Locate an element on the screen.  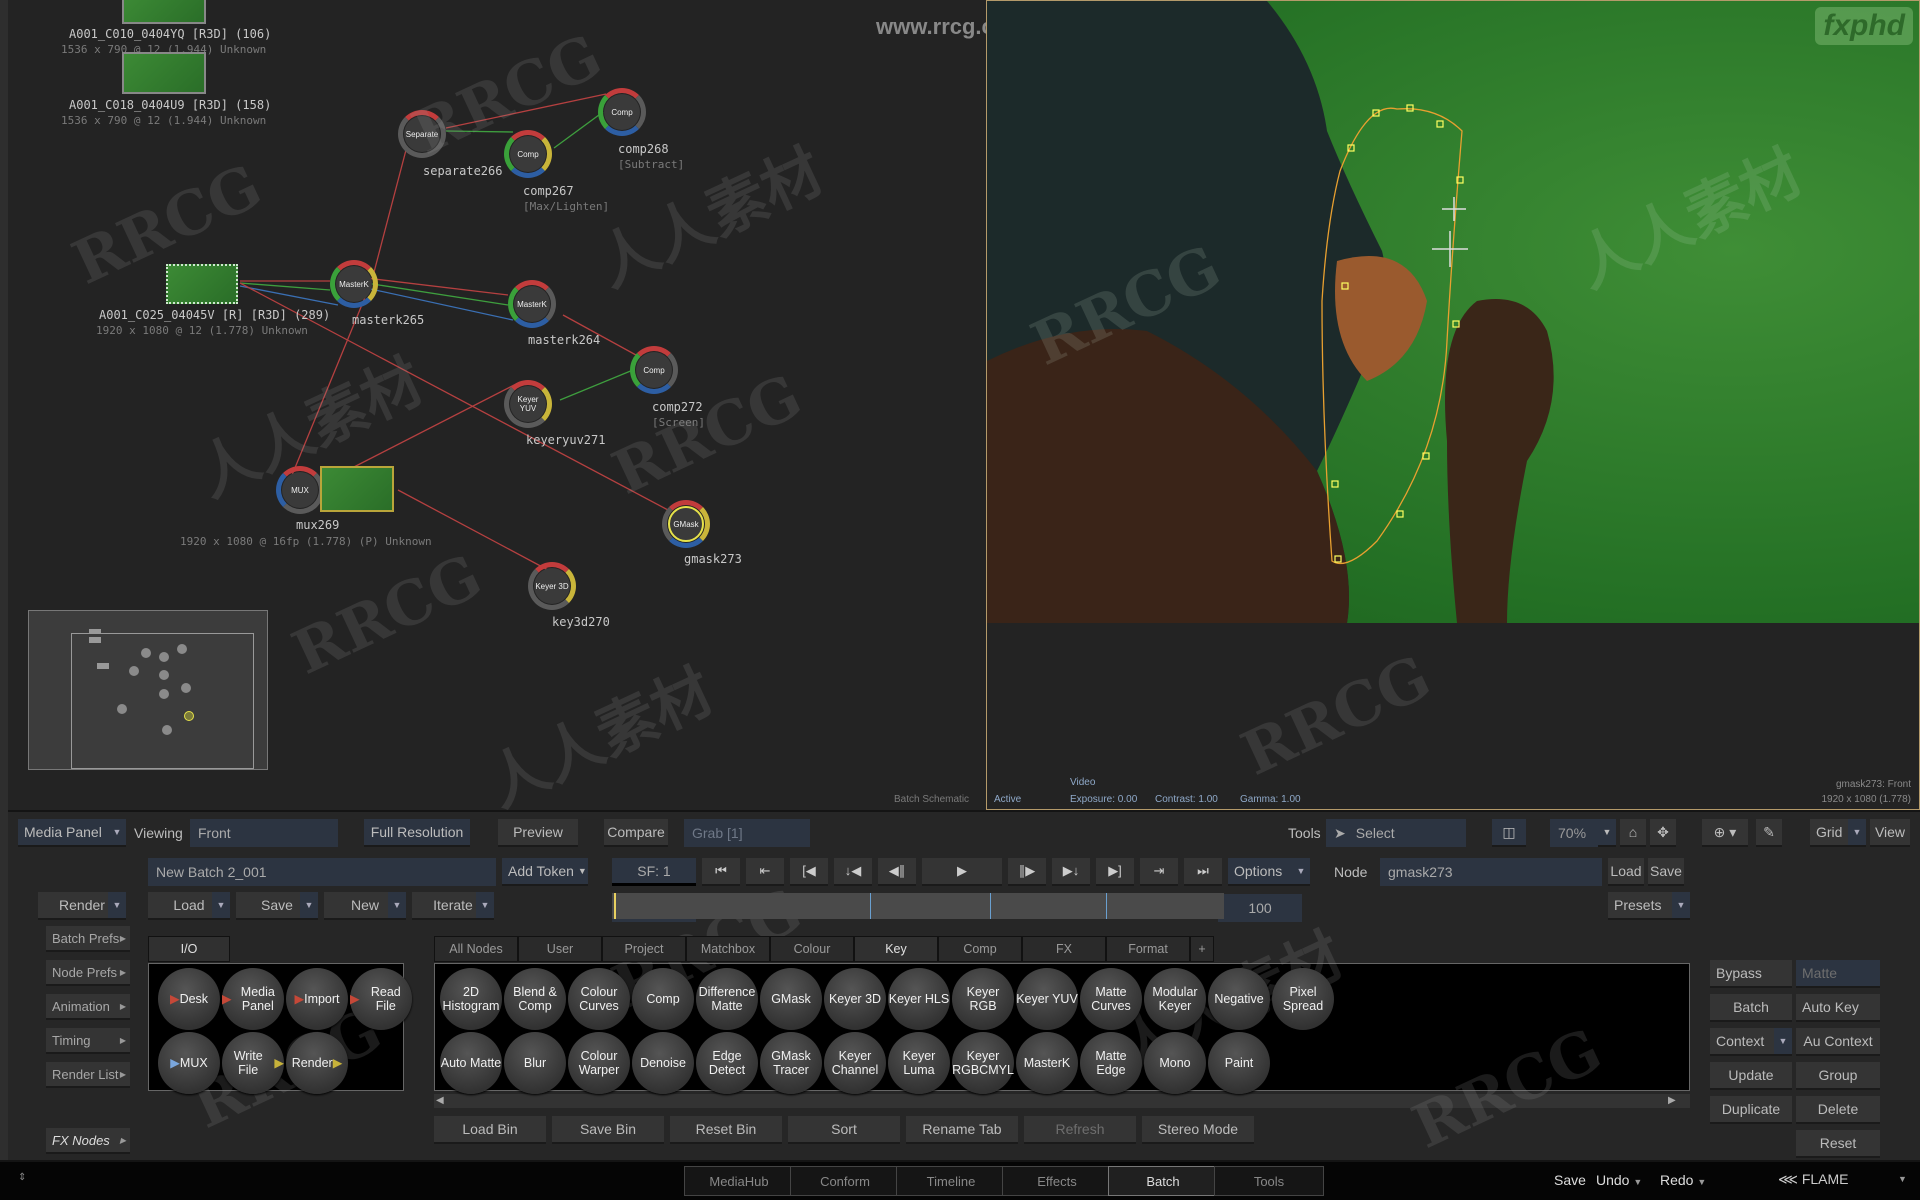
fx-node-difference-matte: Difference Matte is located at coordinates (727, 999).